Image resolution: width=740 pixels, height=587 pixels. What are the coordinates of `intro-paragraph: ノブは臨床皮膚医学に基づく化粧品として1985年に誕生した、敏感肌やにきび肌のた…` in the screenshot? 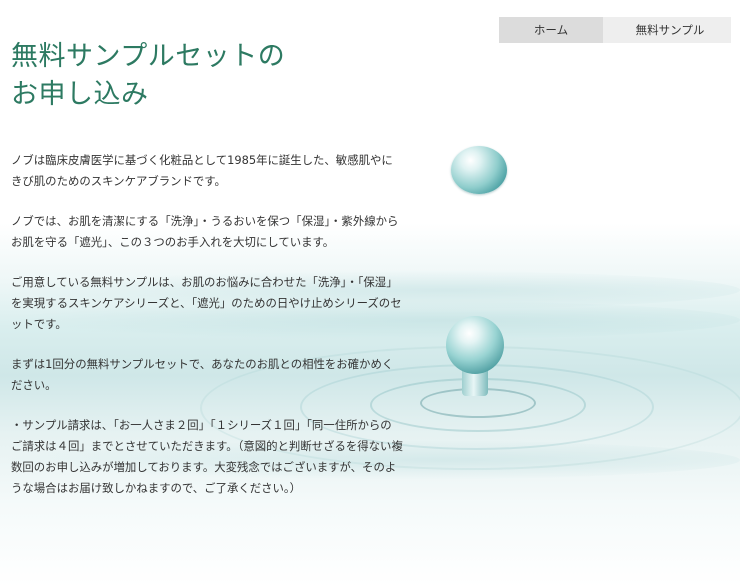 It's located at (202, 170).